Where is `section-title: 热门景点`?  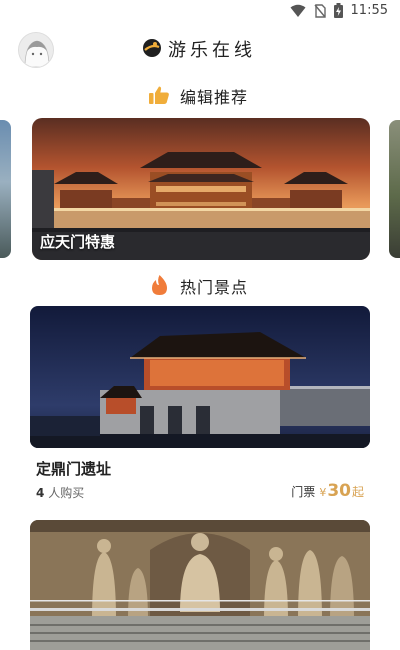
section-title: 热门景点 is located at coordinates (214, 287).